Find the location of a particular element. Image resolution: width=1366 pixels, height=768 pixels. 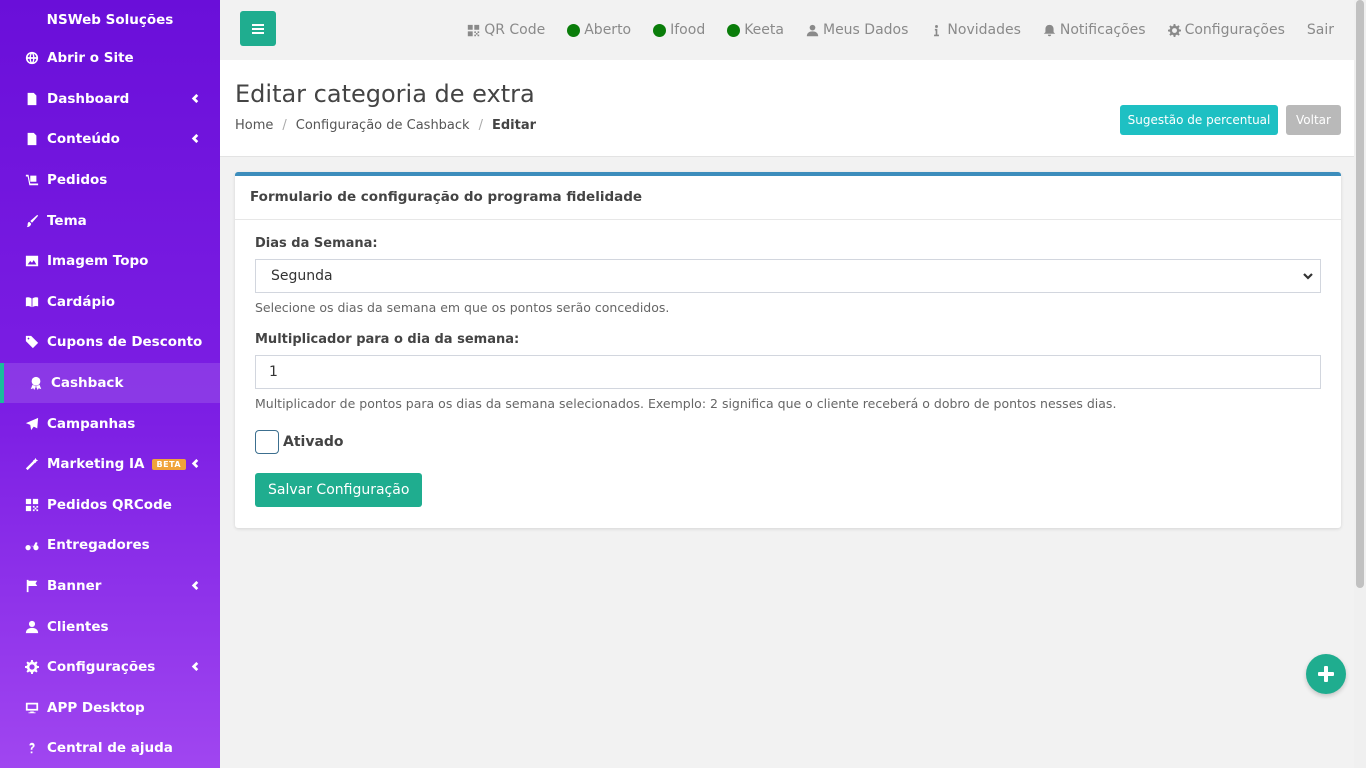

active-row: Ativado is located at coordinates (788, 442).